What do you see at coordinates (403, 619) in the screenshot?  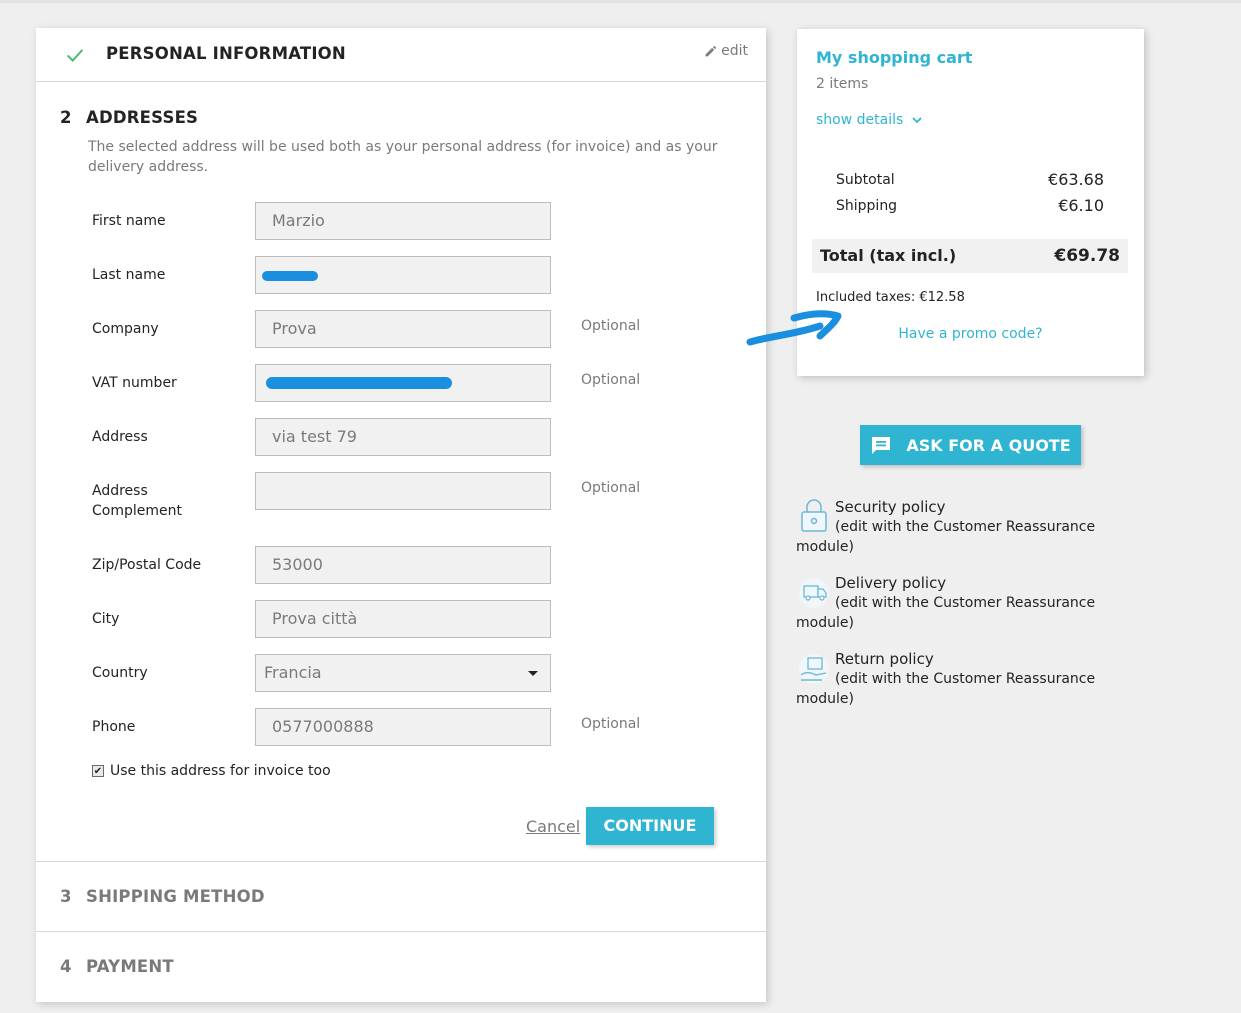 I see `city-field: Prova città` at bounding box center [403, 619].